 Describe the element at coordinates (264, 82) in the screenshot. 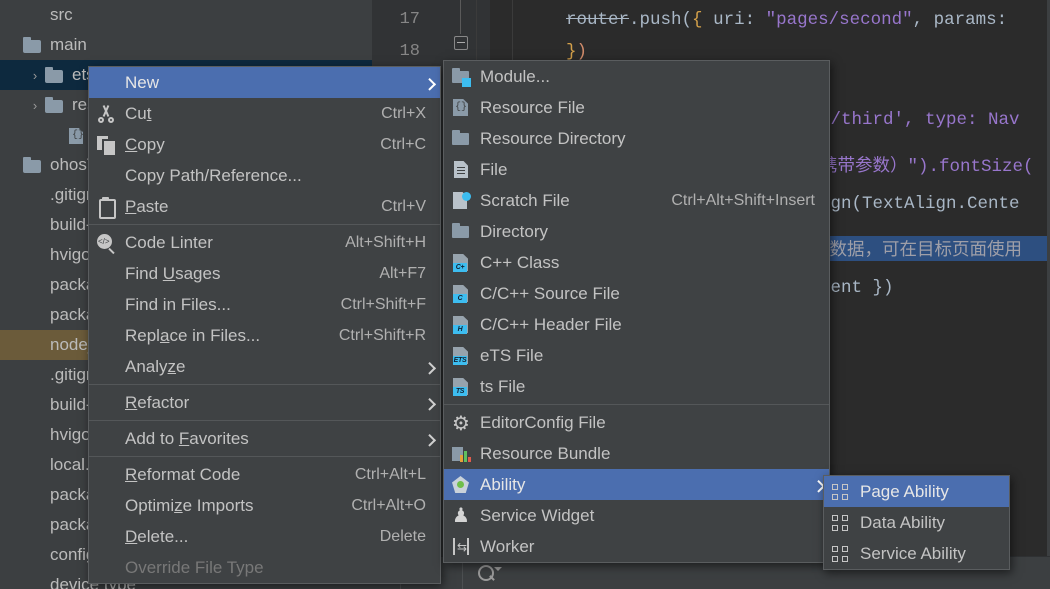

I see `menu-item: New` at that location.